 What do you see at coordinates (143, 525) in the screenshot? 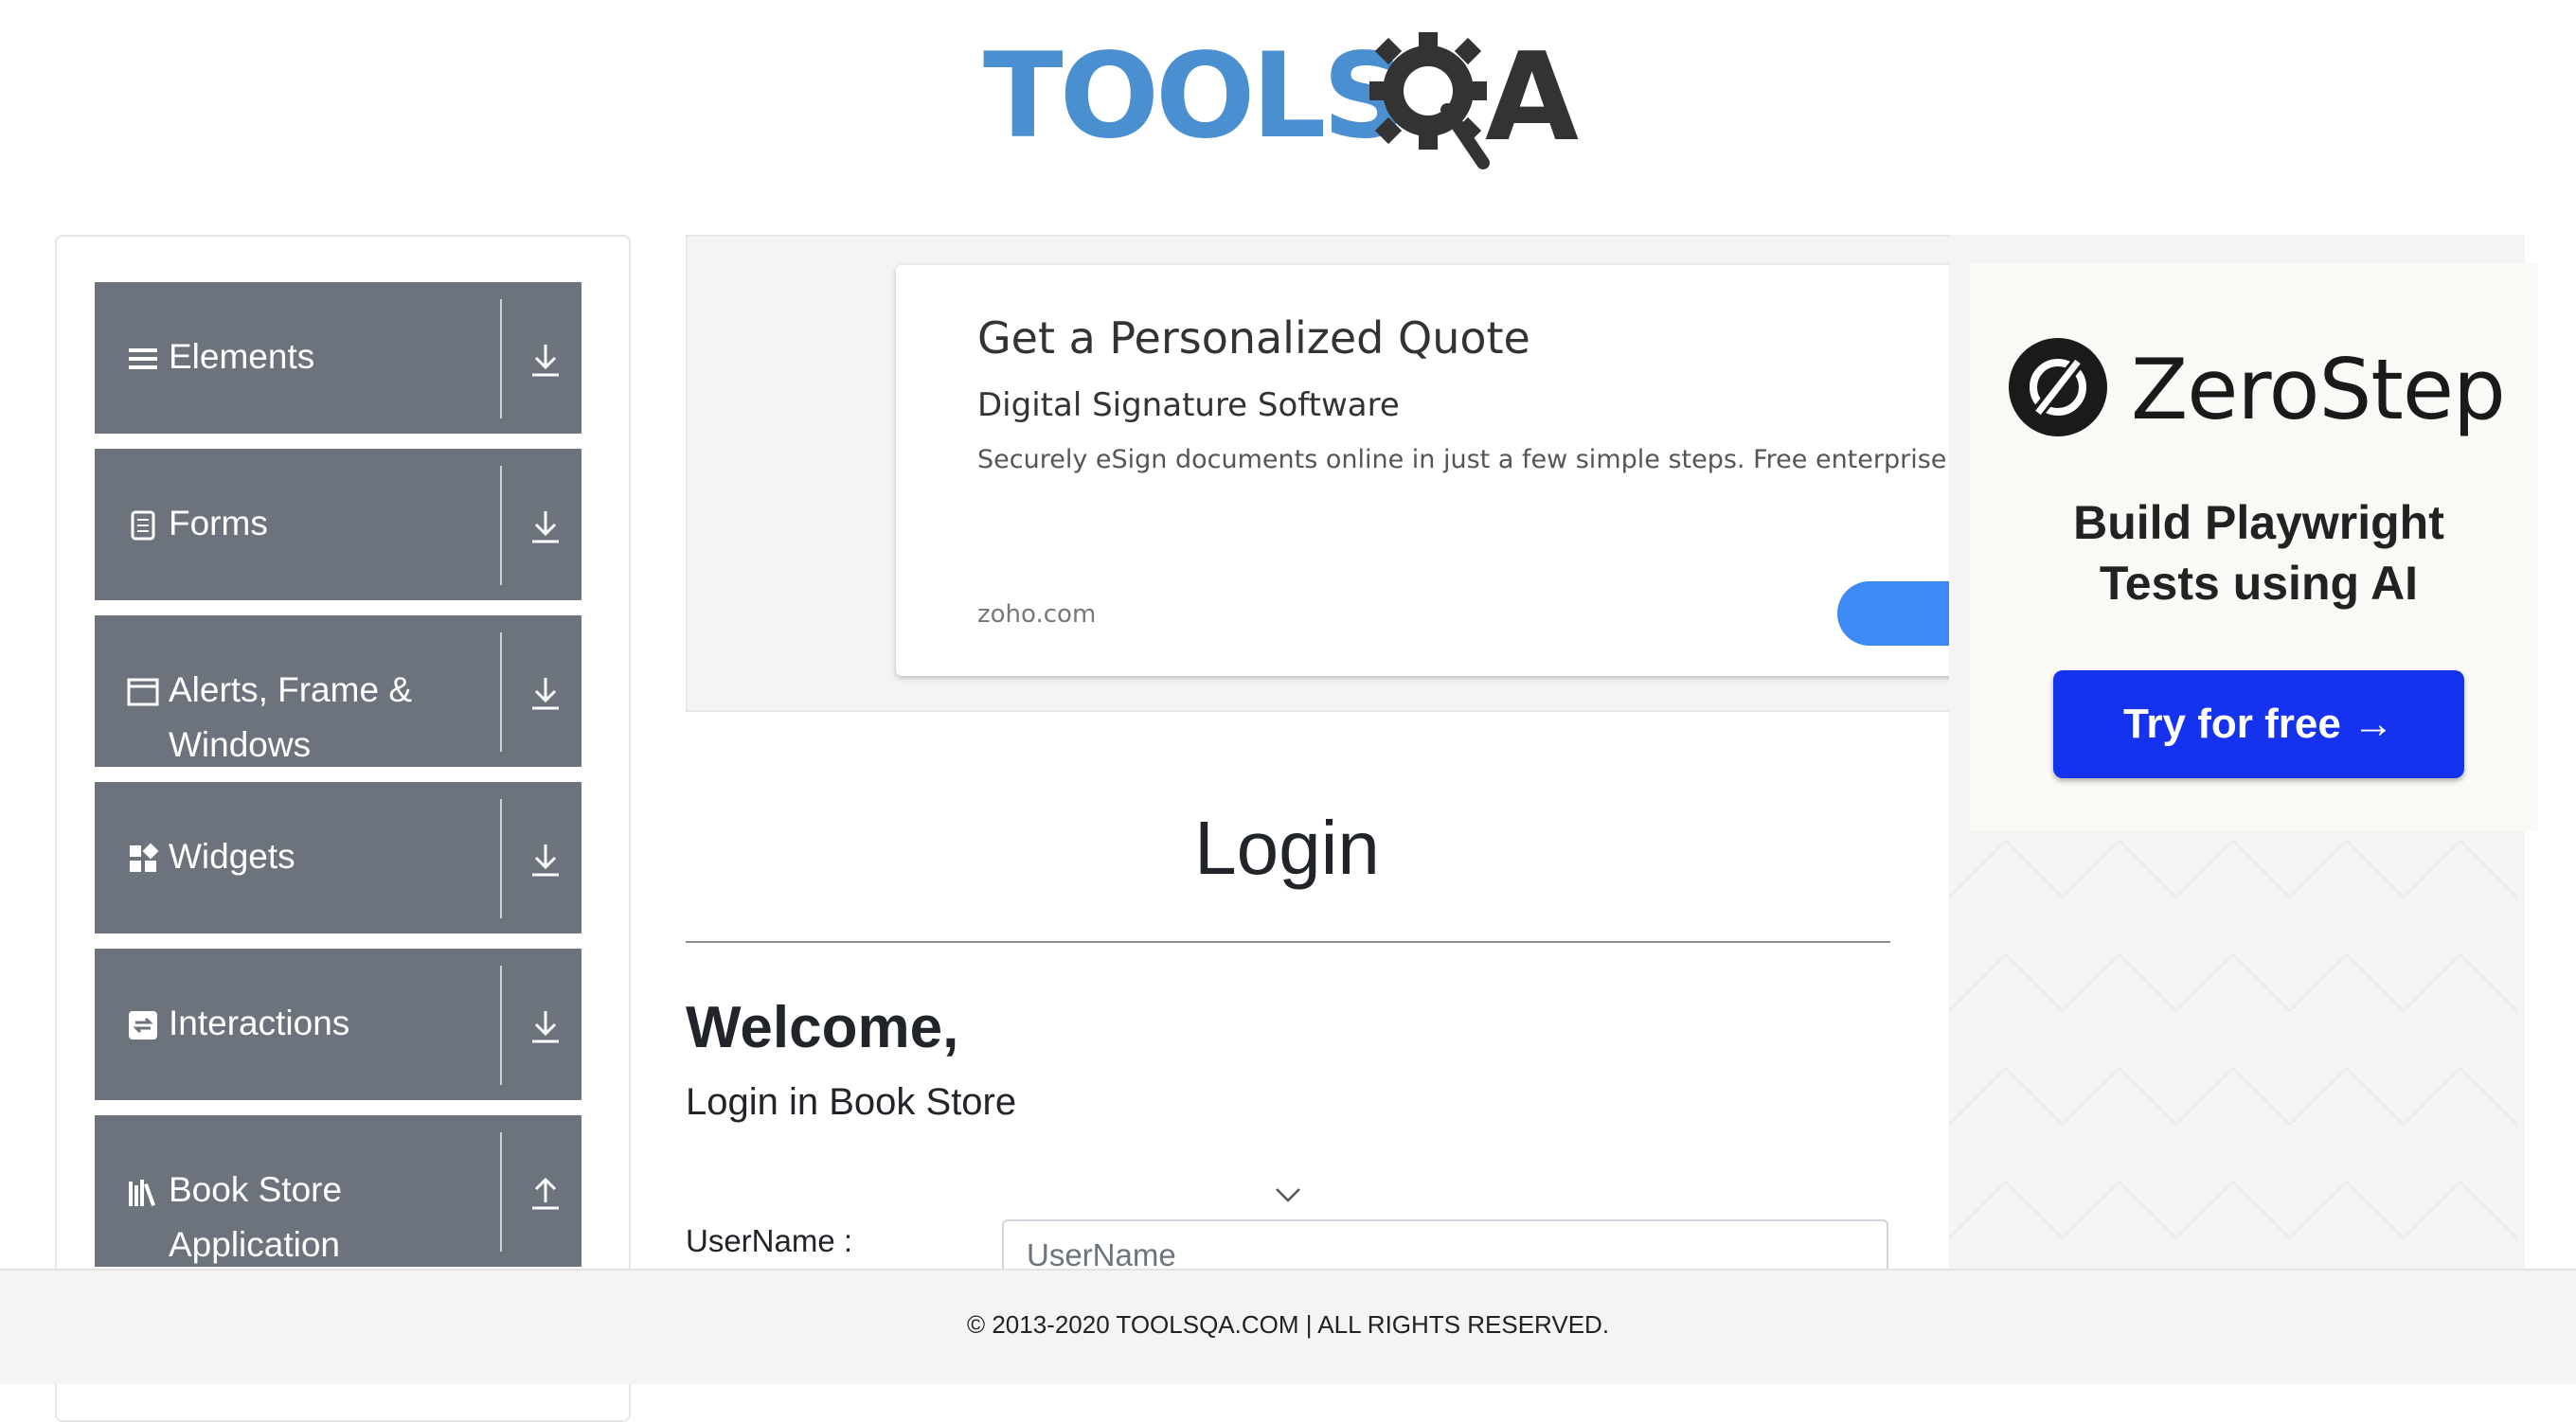
I see `document-icon` at bounding box center [143, 525].